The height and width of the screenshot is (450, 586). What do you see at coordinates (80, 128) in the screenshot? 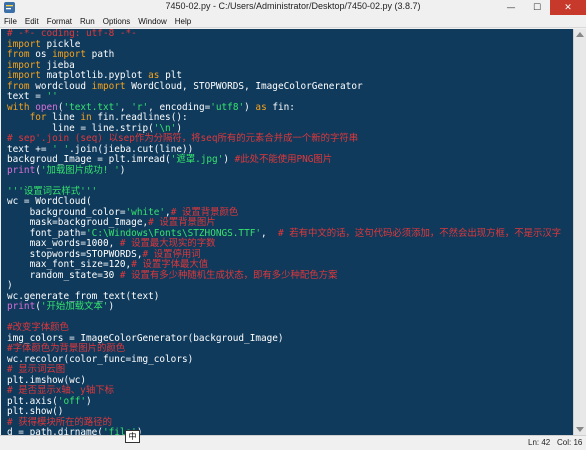
I see `code-token: line = line.strip(` at bounding box center [80, 128].